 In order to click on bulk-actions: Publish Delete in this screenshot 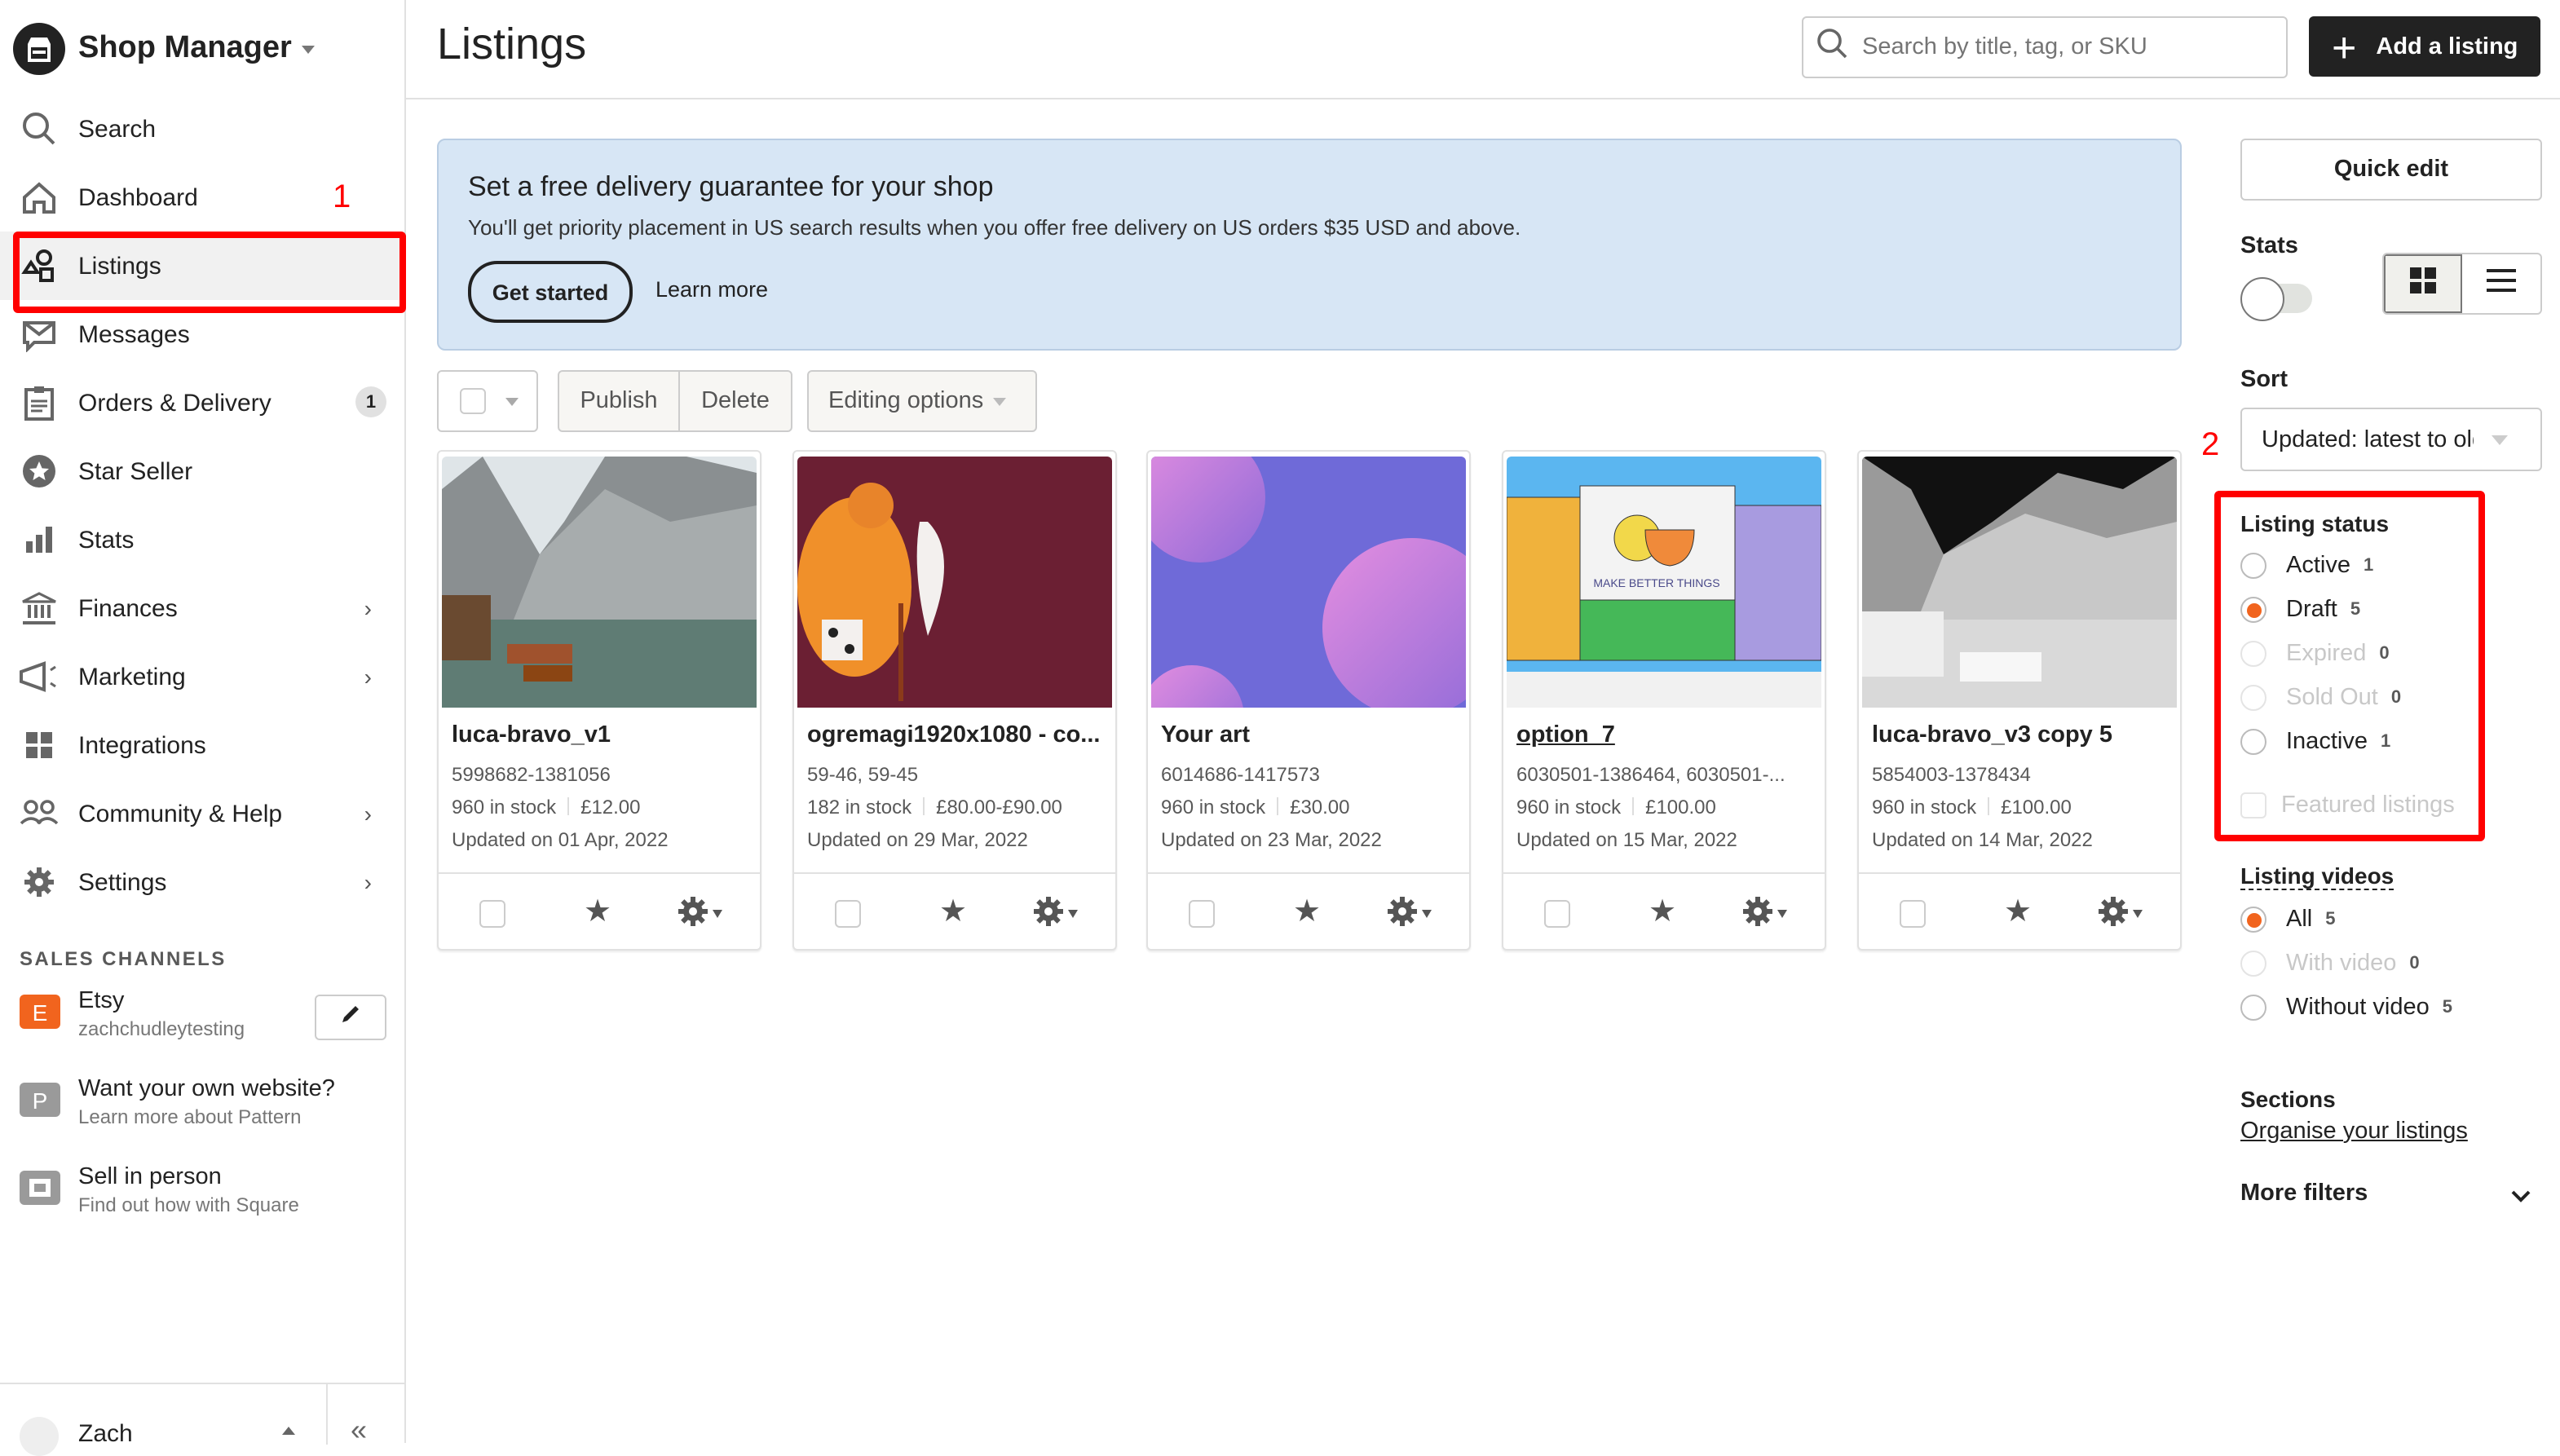, I will do `click(675, 401)`.